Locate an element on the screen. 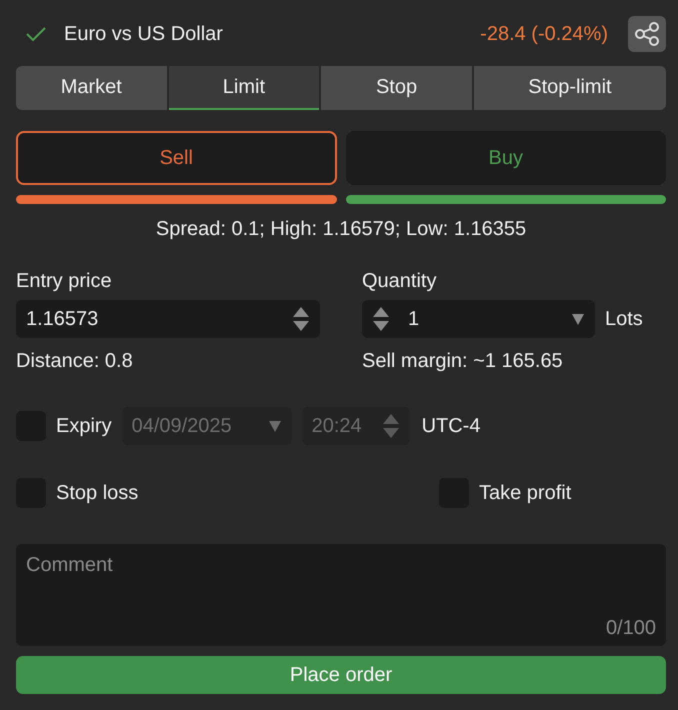 This screenshot has width=678, height=710. checkbox-label: Expiry is located at coordinates (84, 426).